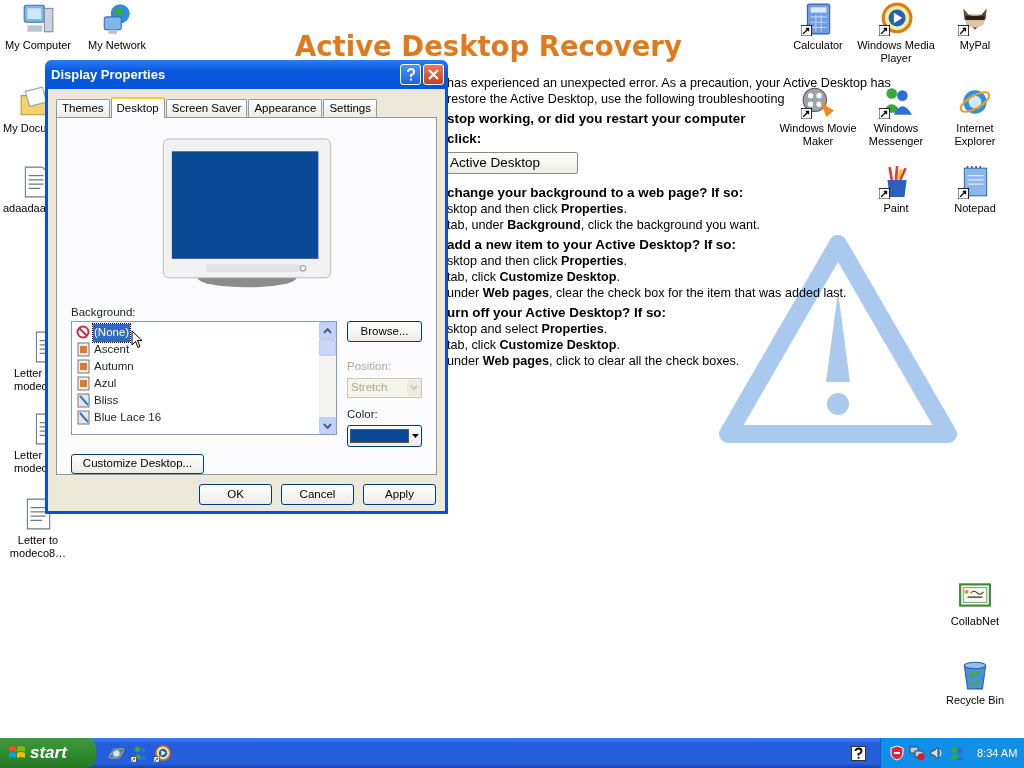  What do you see at coordinates (596, 119) in the screenshot?
I see `heading: stop working, or did you restart your computer` at bounding box center [596, 119].